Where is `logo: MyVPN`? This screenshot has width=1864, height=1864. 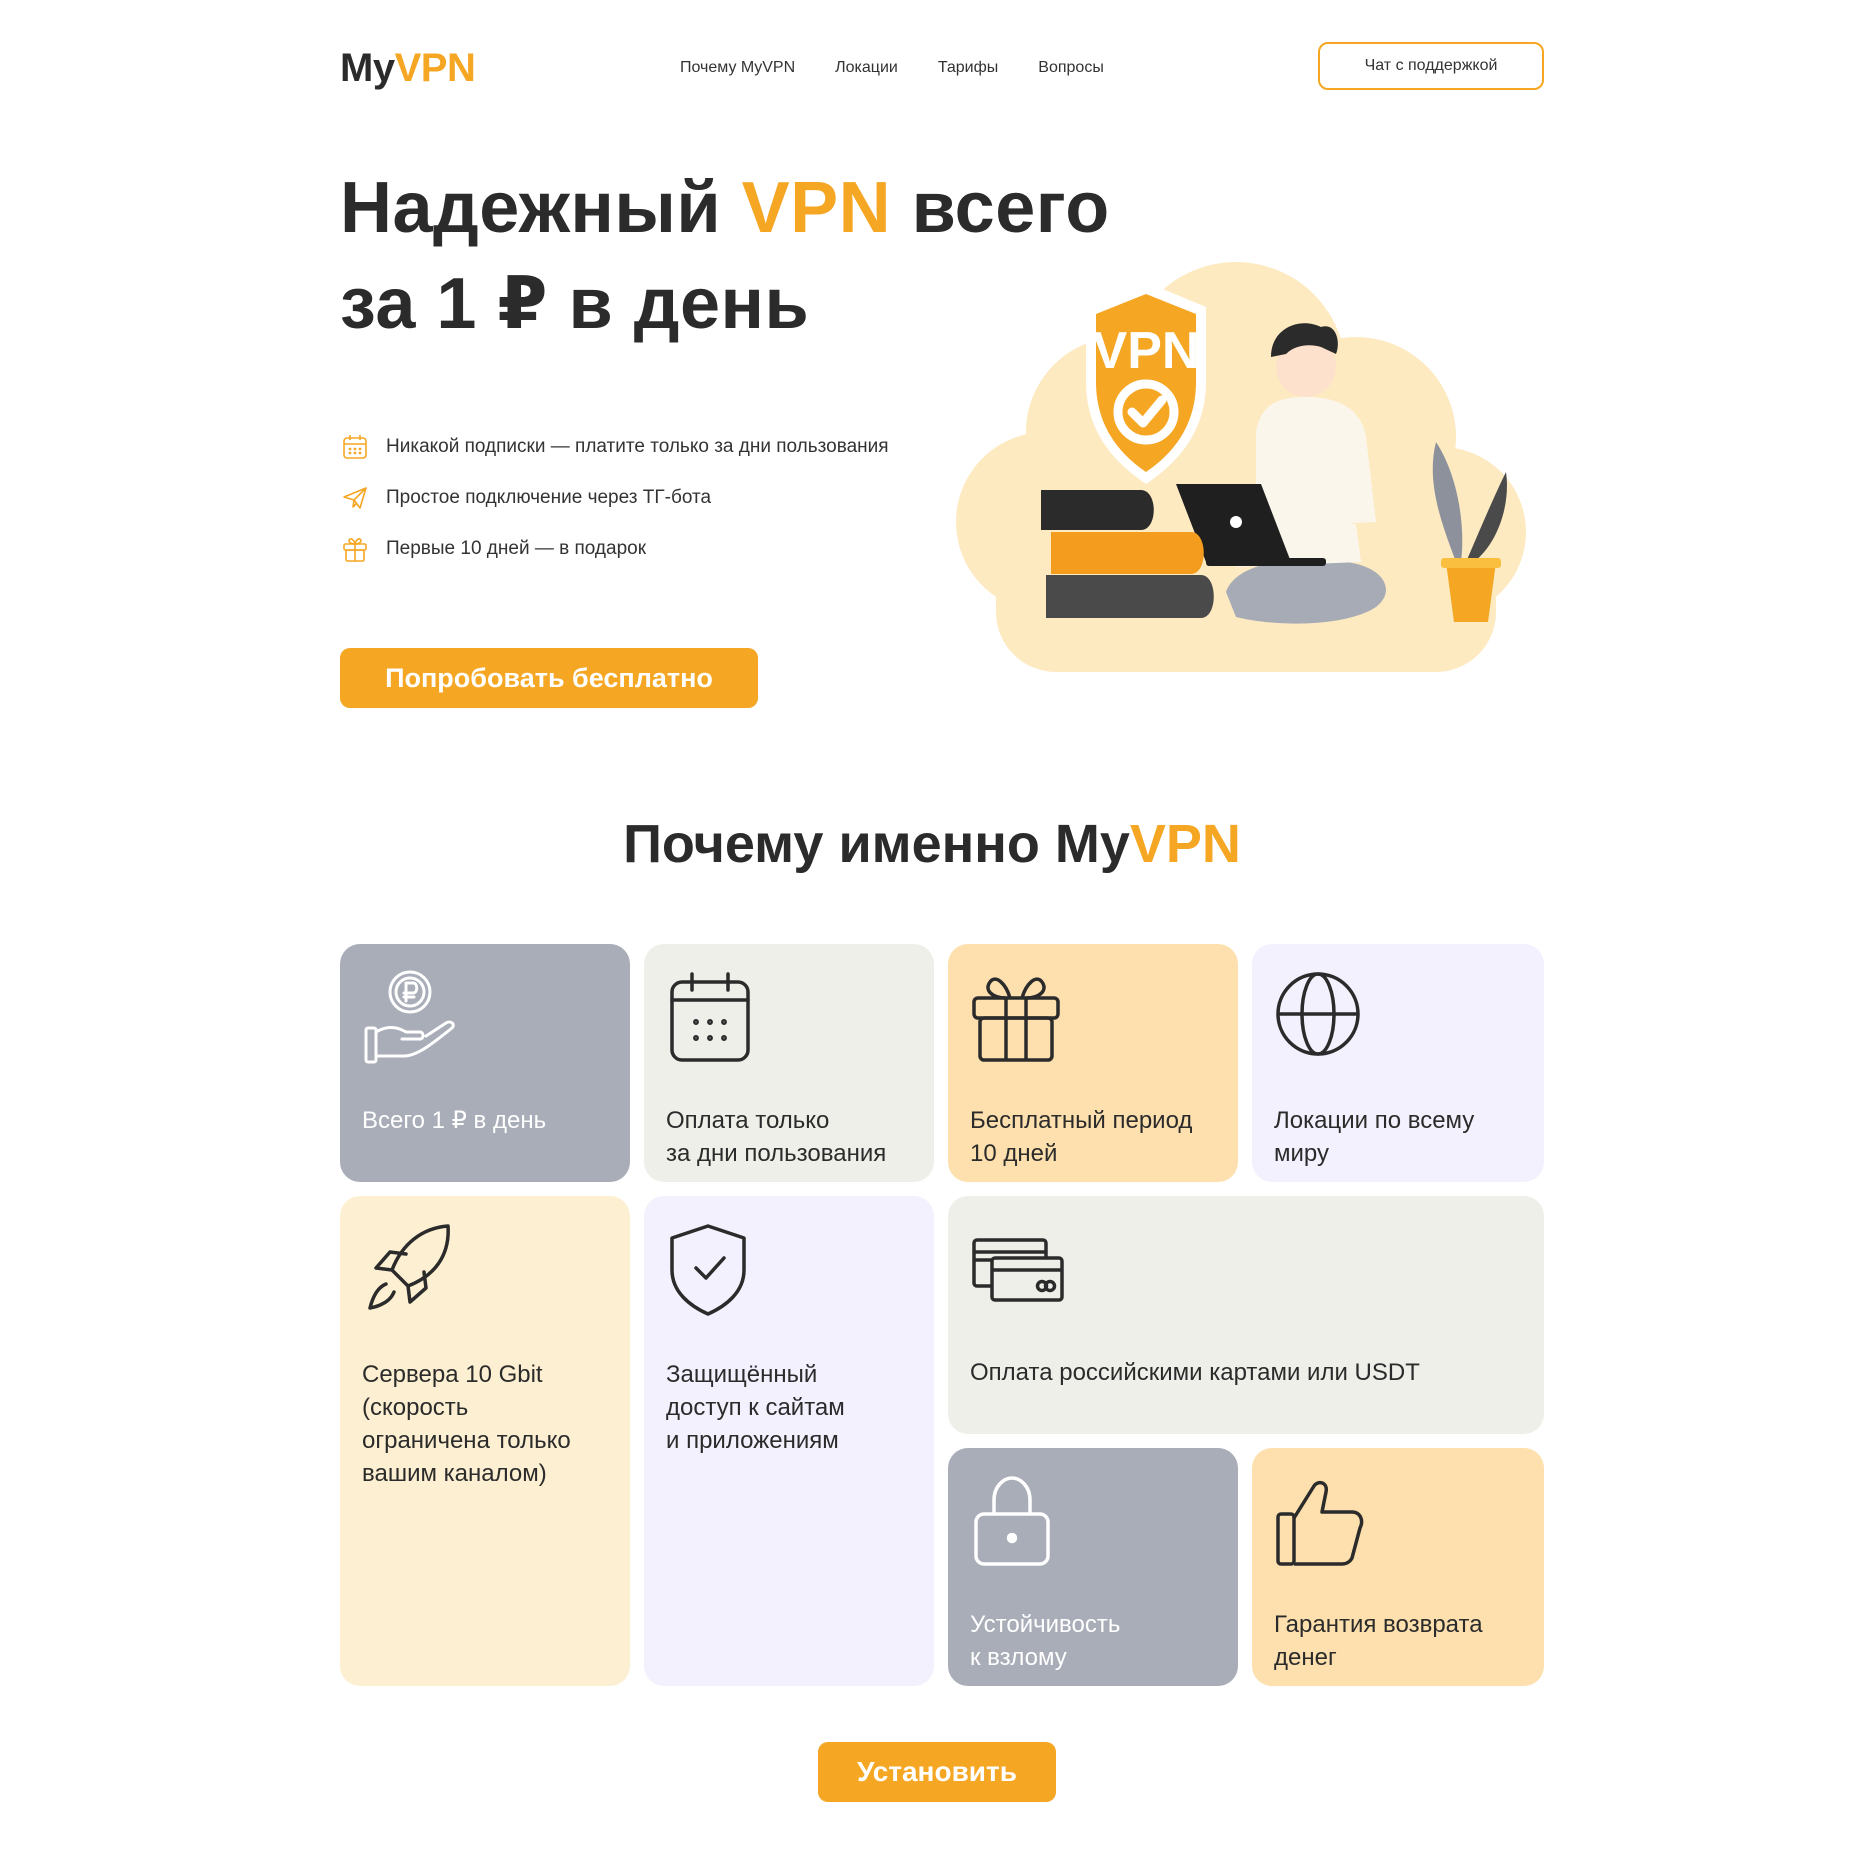
logo: MyVPN is located at coordinates (408, 68).